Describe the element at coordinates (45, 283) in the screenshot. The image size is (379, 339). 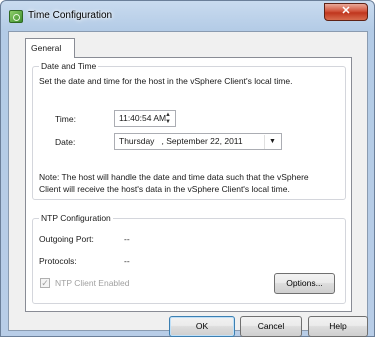
I see `ntp-client-enabled-checkbox: ✓` at that location.